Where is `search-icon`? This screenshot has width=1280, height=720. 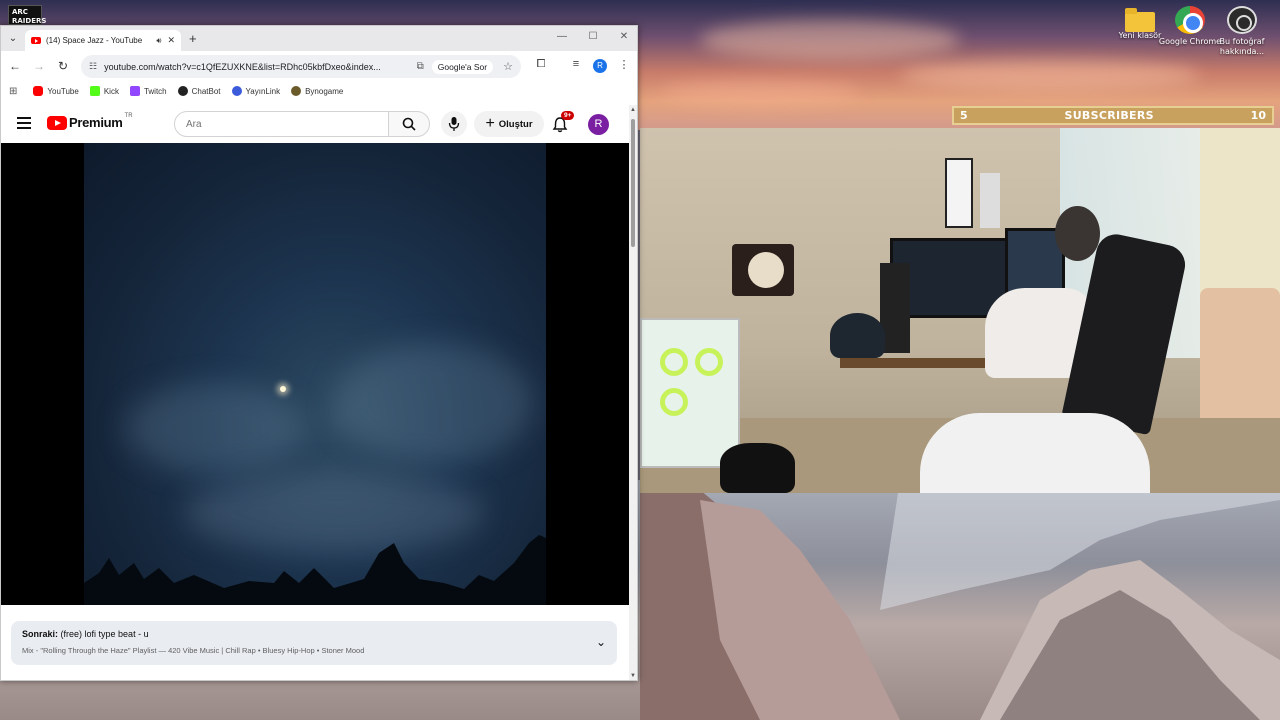
search-icon is located at coordinates (409, 124).